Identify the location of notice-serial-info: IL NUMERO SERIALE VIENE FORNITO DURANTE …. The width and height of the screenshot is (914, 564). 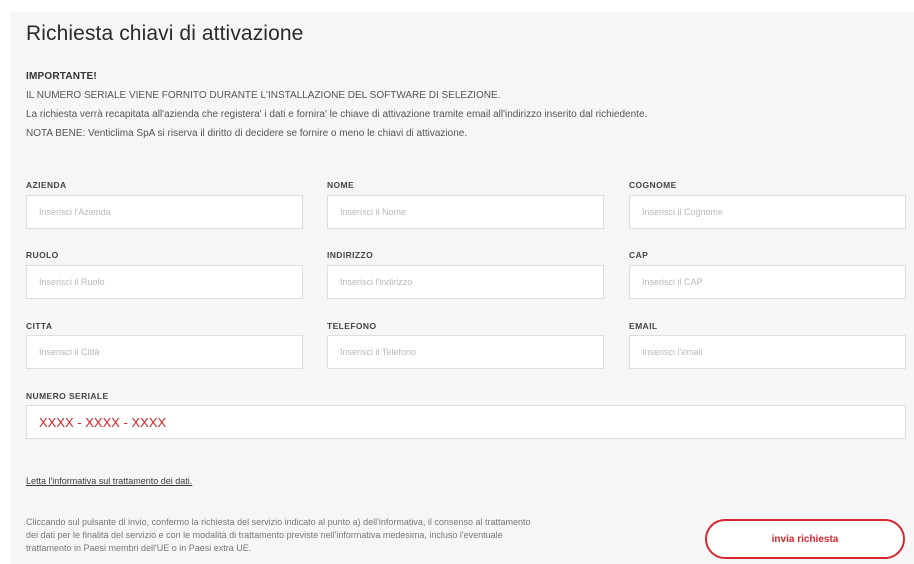
(263, 95).